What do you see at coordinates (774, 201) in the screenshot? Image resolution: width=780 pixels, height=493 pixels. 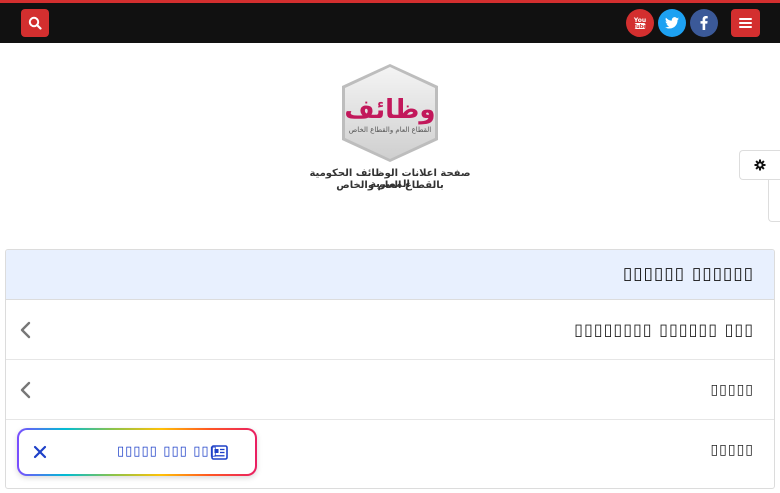 I see `settings-panel-edge` at bounding box center [774, 201].